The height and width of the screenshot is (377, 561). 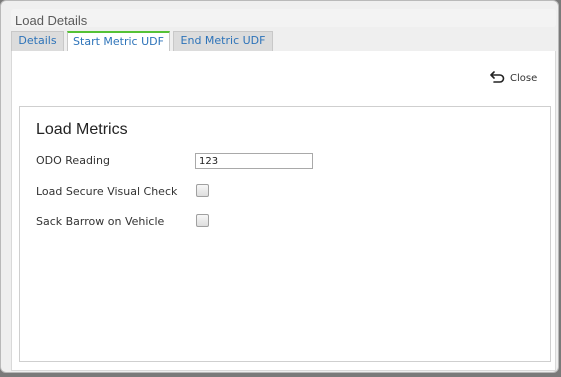 What do you see at coordinates (223, 41) in the screenshot?
I see `tab-end-metric-udf: End Metric UDF` at bounding box center [223, 41].